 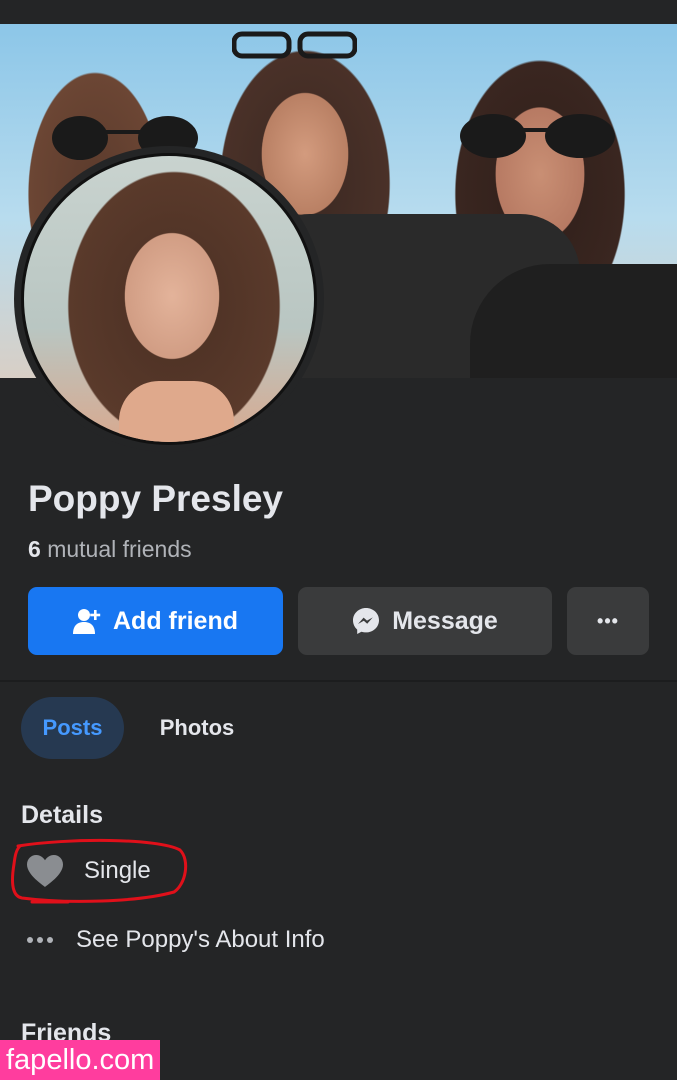 I want to click on add-friend-button: Add friend, so click(x=155, y=621).